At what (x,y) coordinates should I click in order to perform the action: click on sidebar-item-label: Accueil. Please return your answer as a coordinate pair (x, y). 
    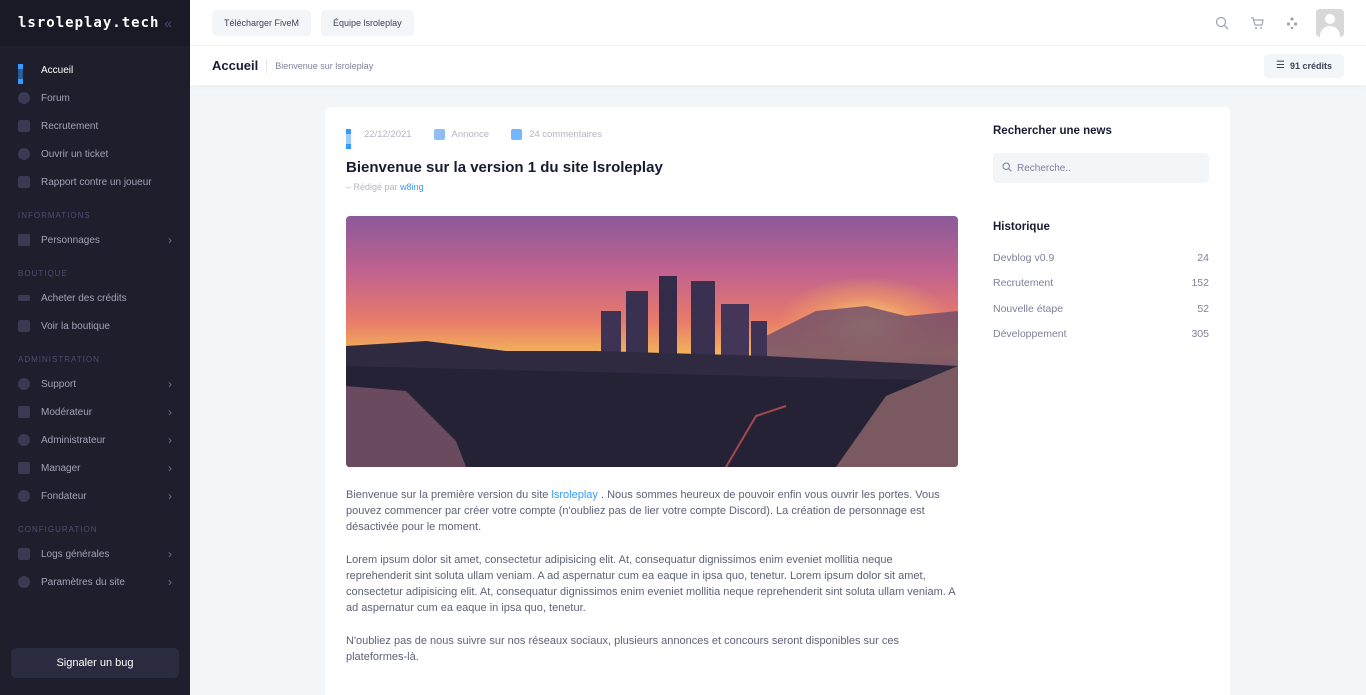
    Looking at the image, I should click on (57, 70).